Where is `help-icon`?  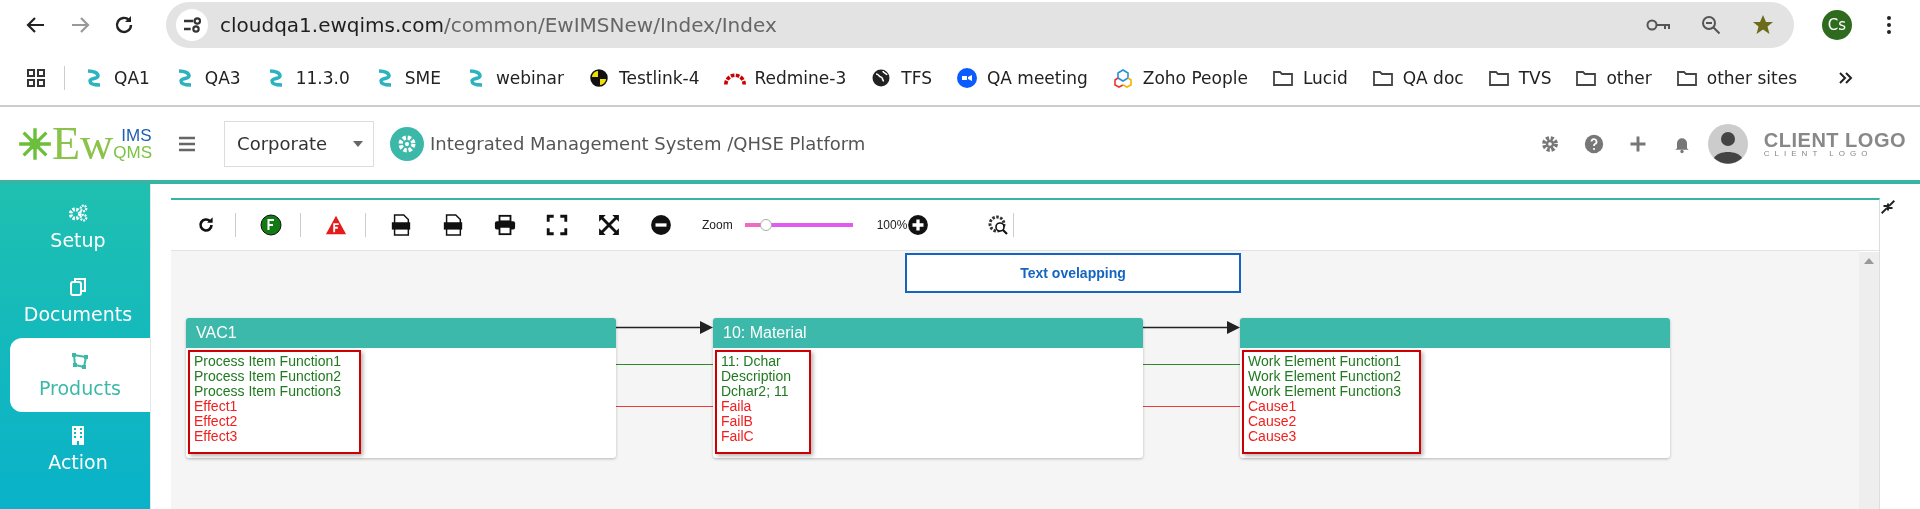 help-icon is located at coordinates (1593, 143).